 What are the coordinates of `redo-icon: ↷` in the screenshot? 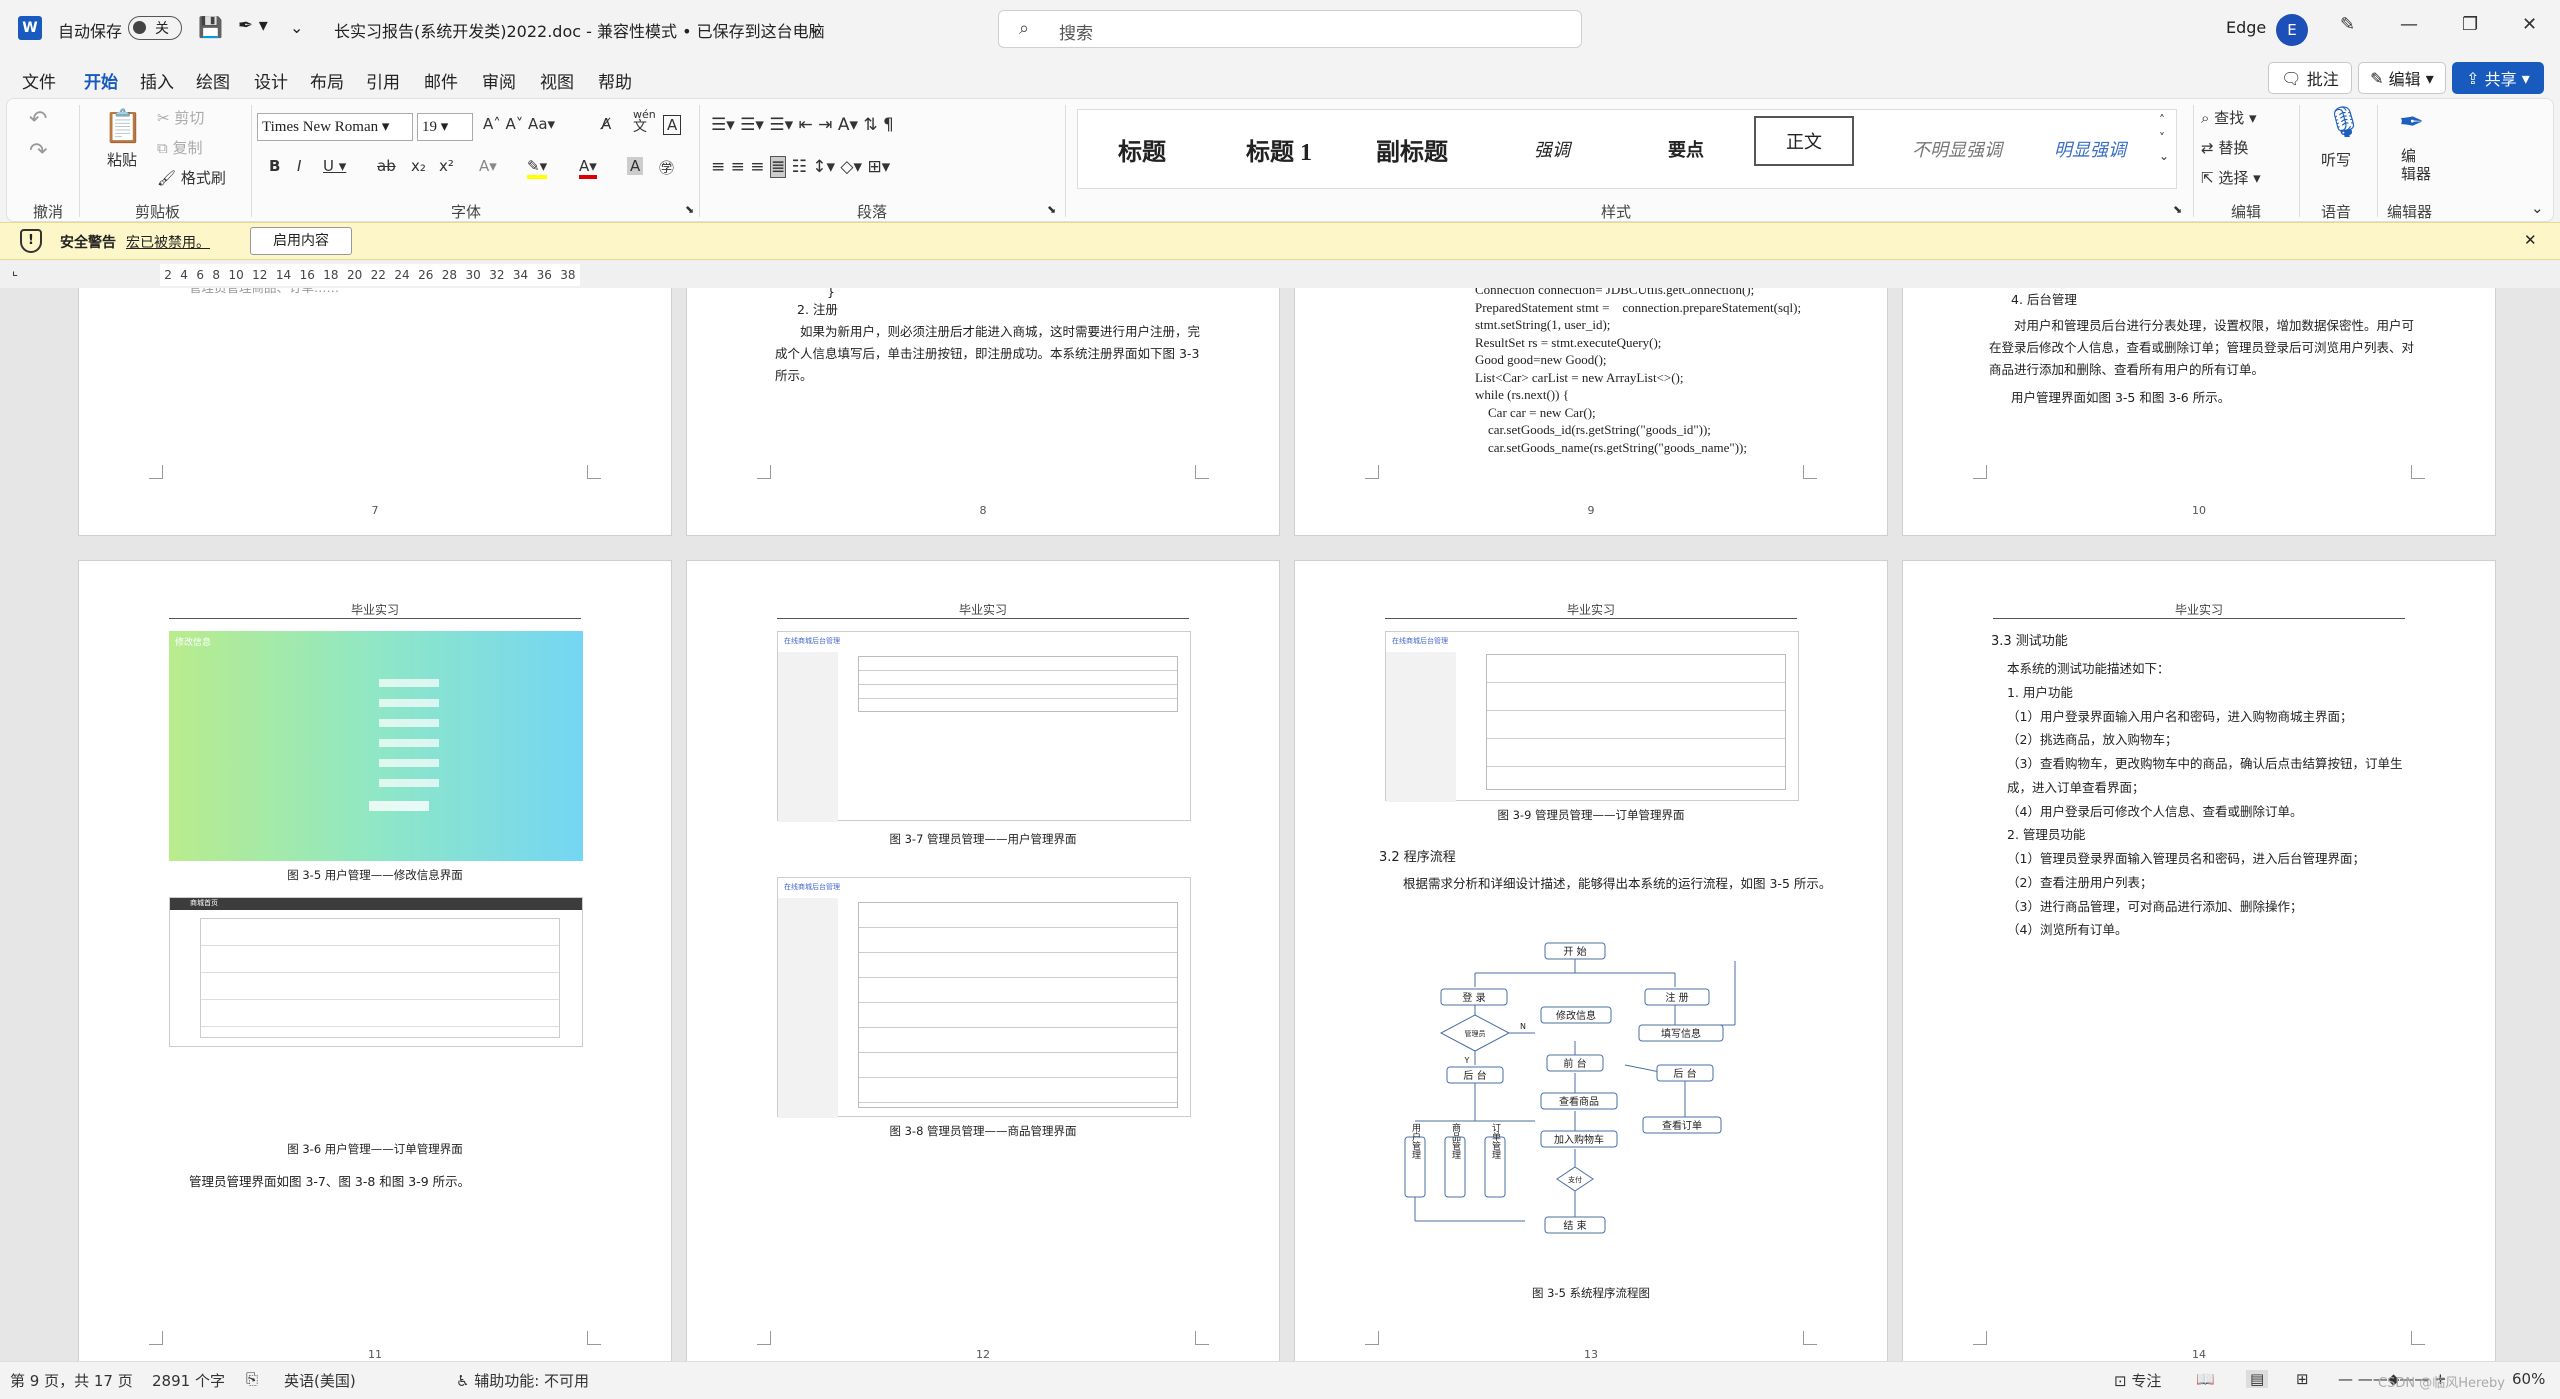 It's located at (38, 151).